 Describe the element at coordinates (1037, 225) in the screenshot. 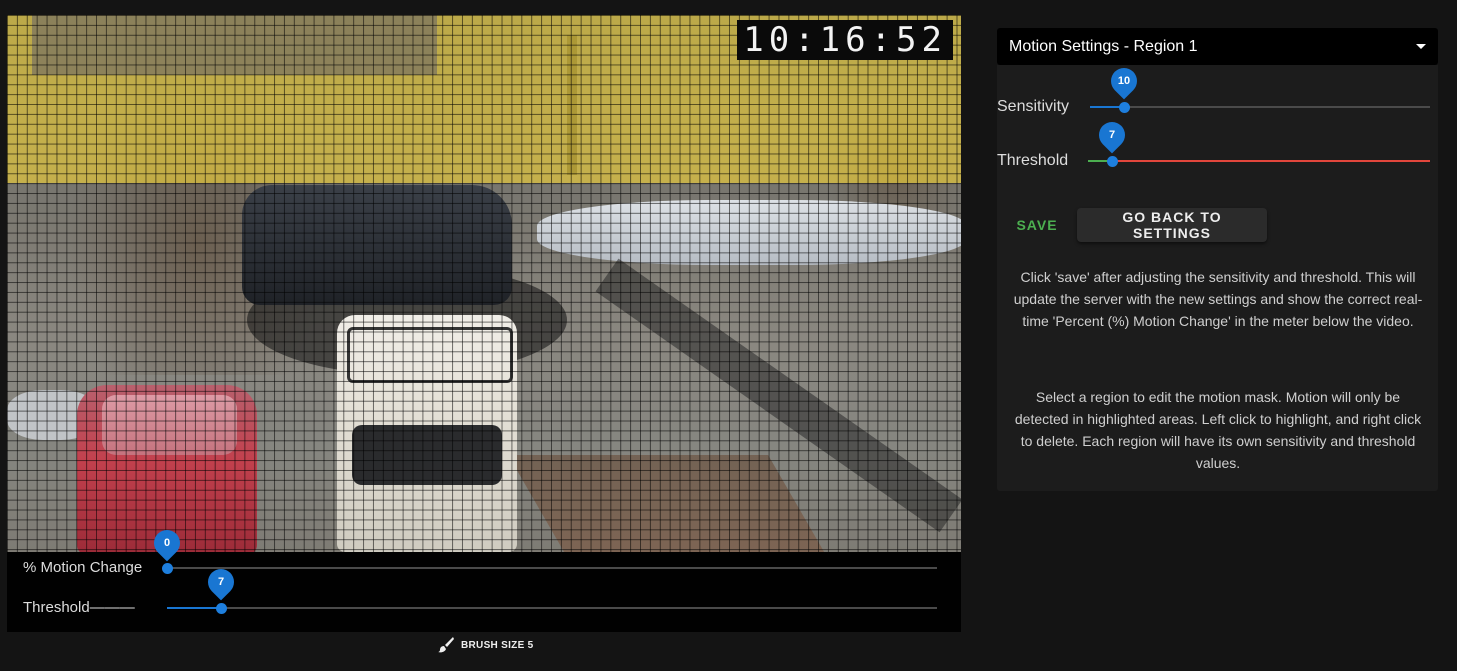

I see `save-button: SAVE` at that location.